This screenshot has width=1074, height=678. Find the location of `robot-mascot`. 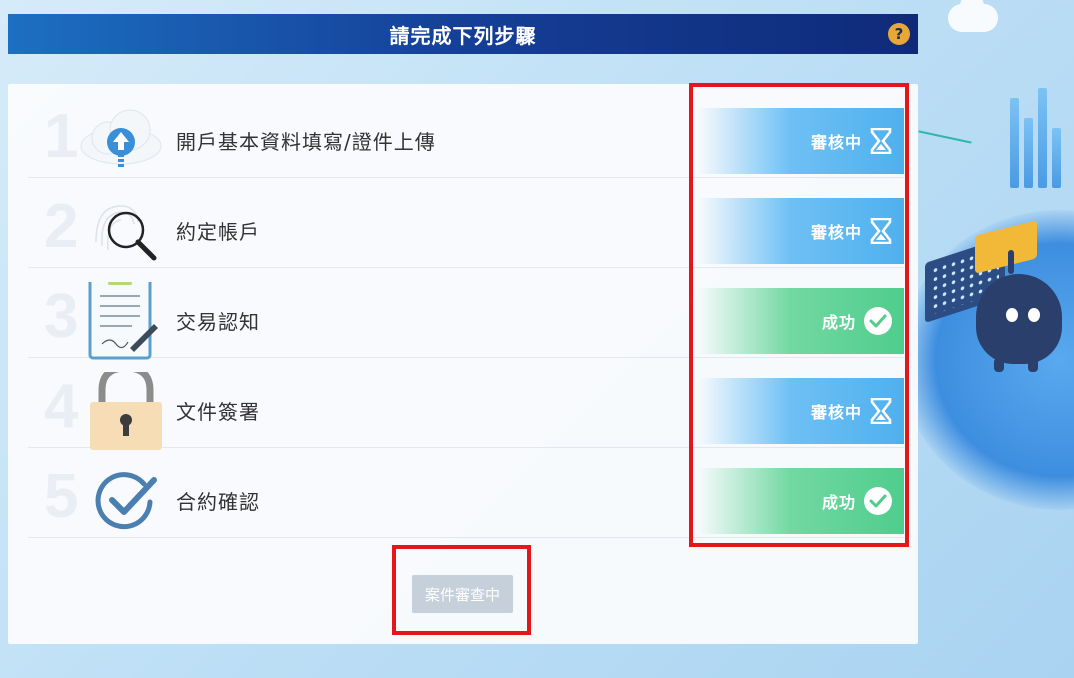

robot-mascot is located at coordinates (1016, 311).